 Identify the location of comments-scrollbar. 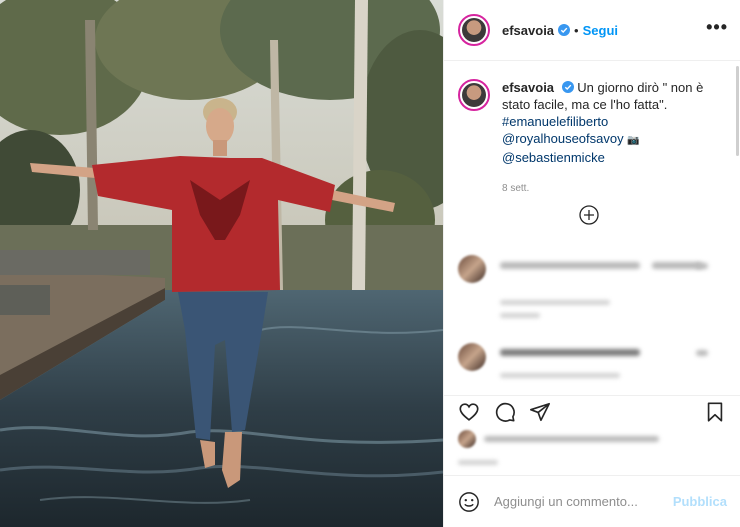
(737, 111).